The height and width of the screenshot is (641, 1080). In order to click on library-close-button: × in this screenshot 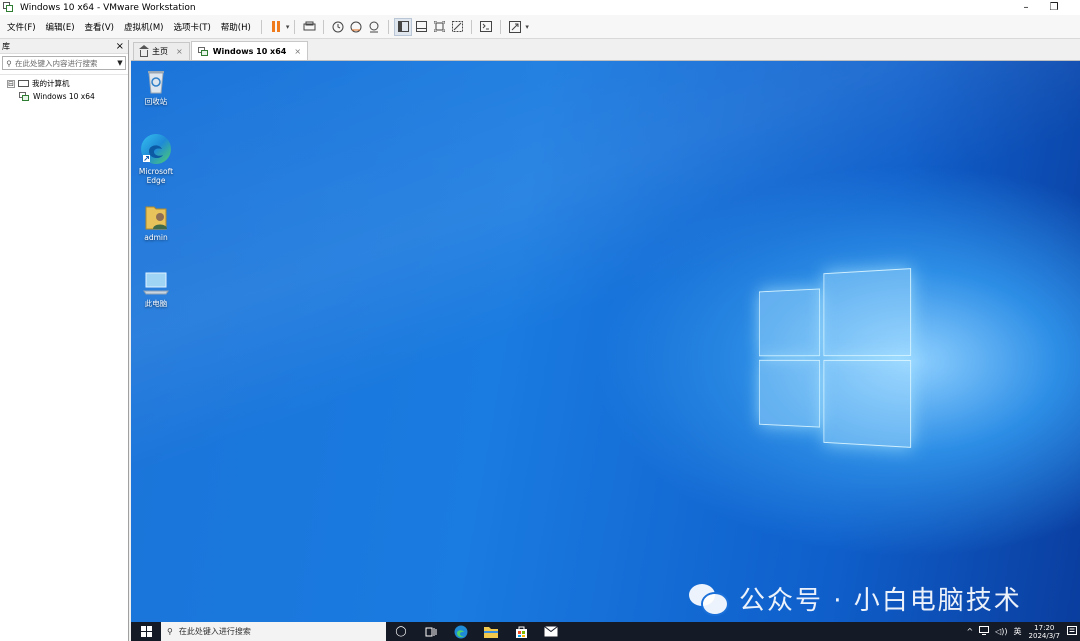, I will do `click(120, 46)`.